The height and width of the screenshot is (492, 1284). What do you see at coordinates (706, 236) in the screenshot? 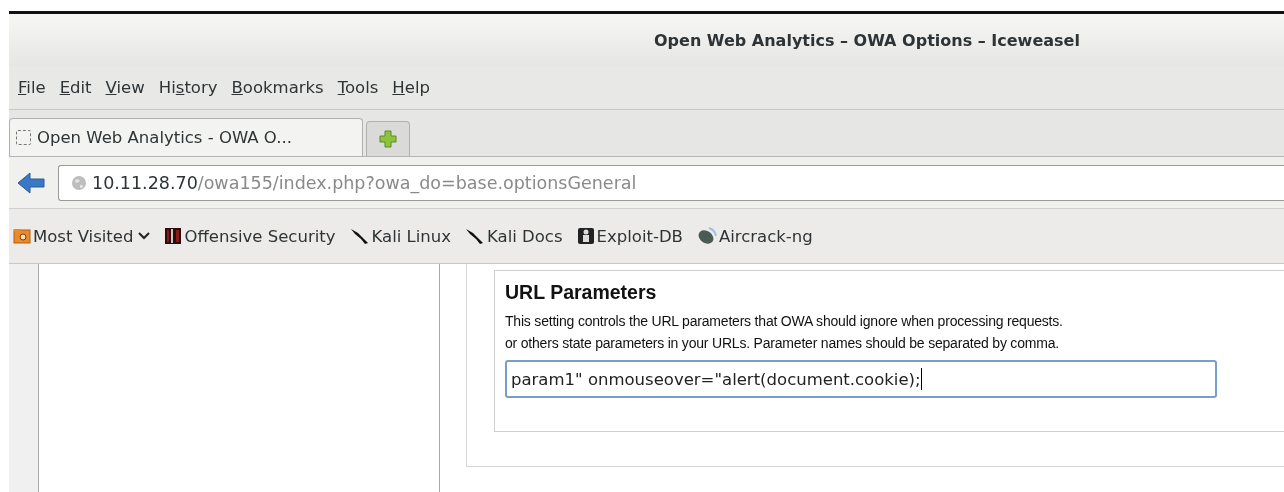
I see `dish-icon` at bounding box center [706, 236].